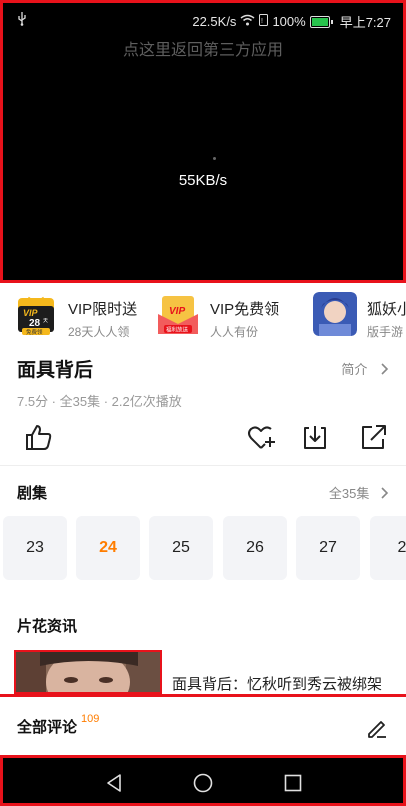  Describe the element at coordinates (34, 332) in the screenshot. I see `svg-text: 免费领` at that location.